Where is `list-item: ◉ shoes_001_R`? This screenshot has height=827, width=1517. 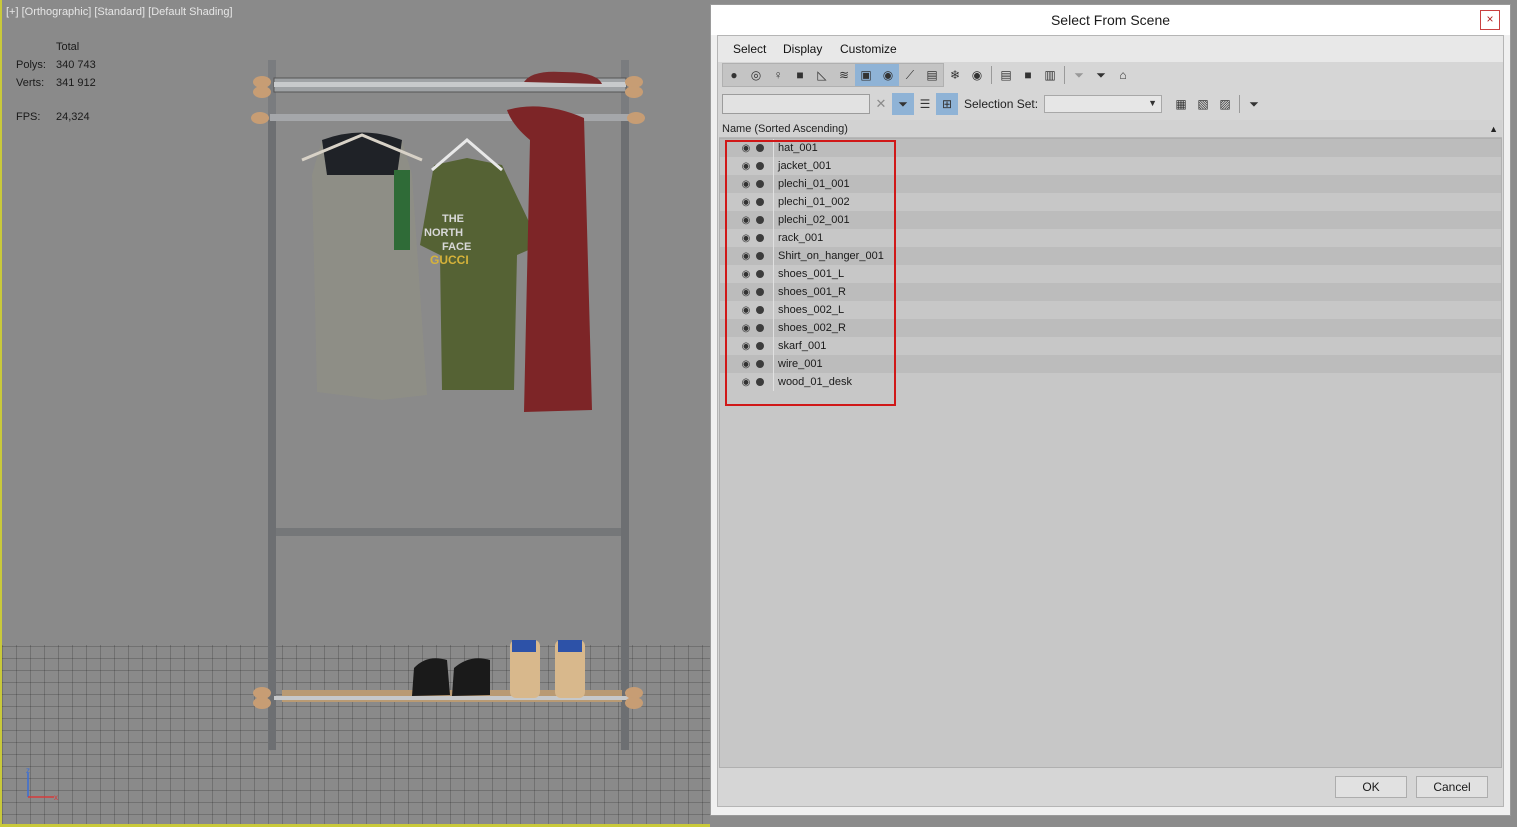 list-item: ◉ shoes_001_R is located at coordinates (1110, 292).